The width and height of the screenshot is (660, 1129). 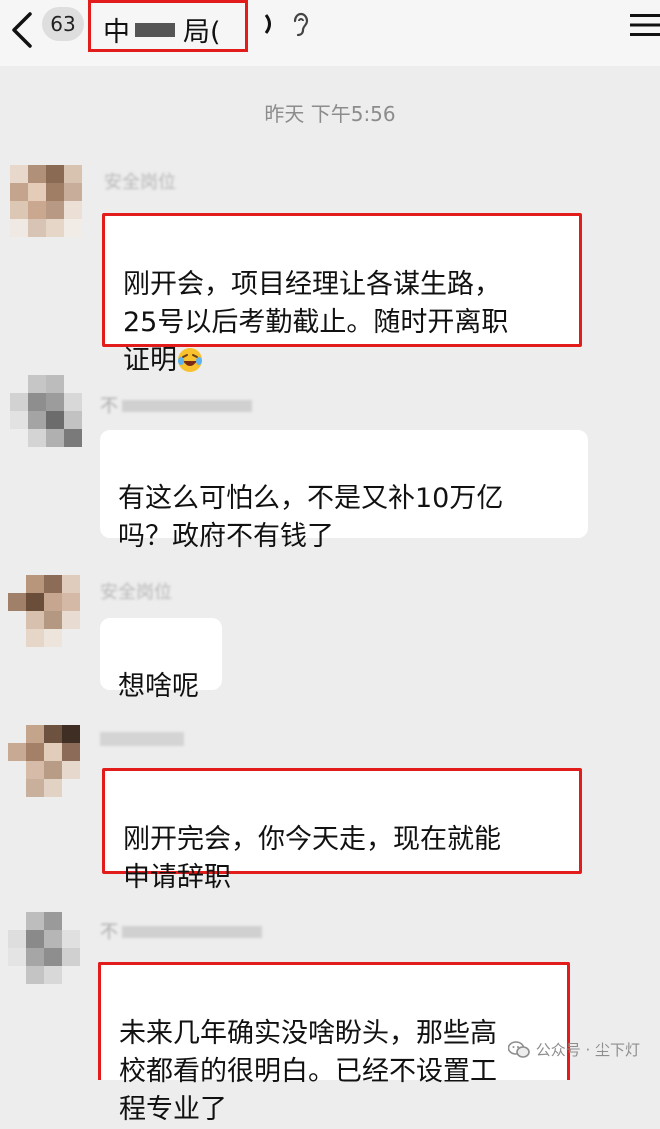 I want to click on message-text: 有这么可怕么，不是又补10万亿 吗？政府不有钱了, so click(x=311, y=517).